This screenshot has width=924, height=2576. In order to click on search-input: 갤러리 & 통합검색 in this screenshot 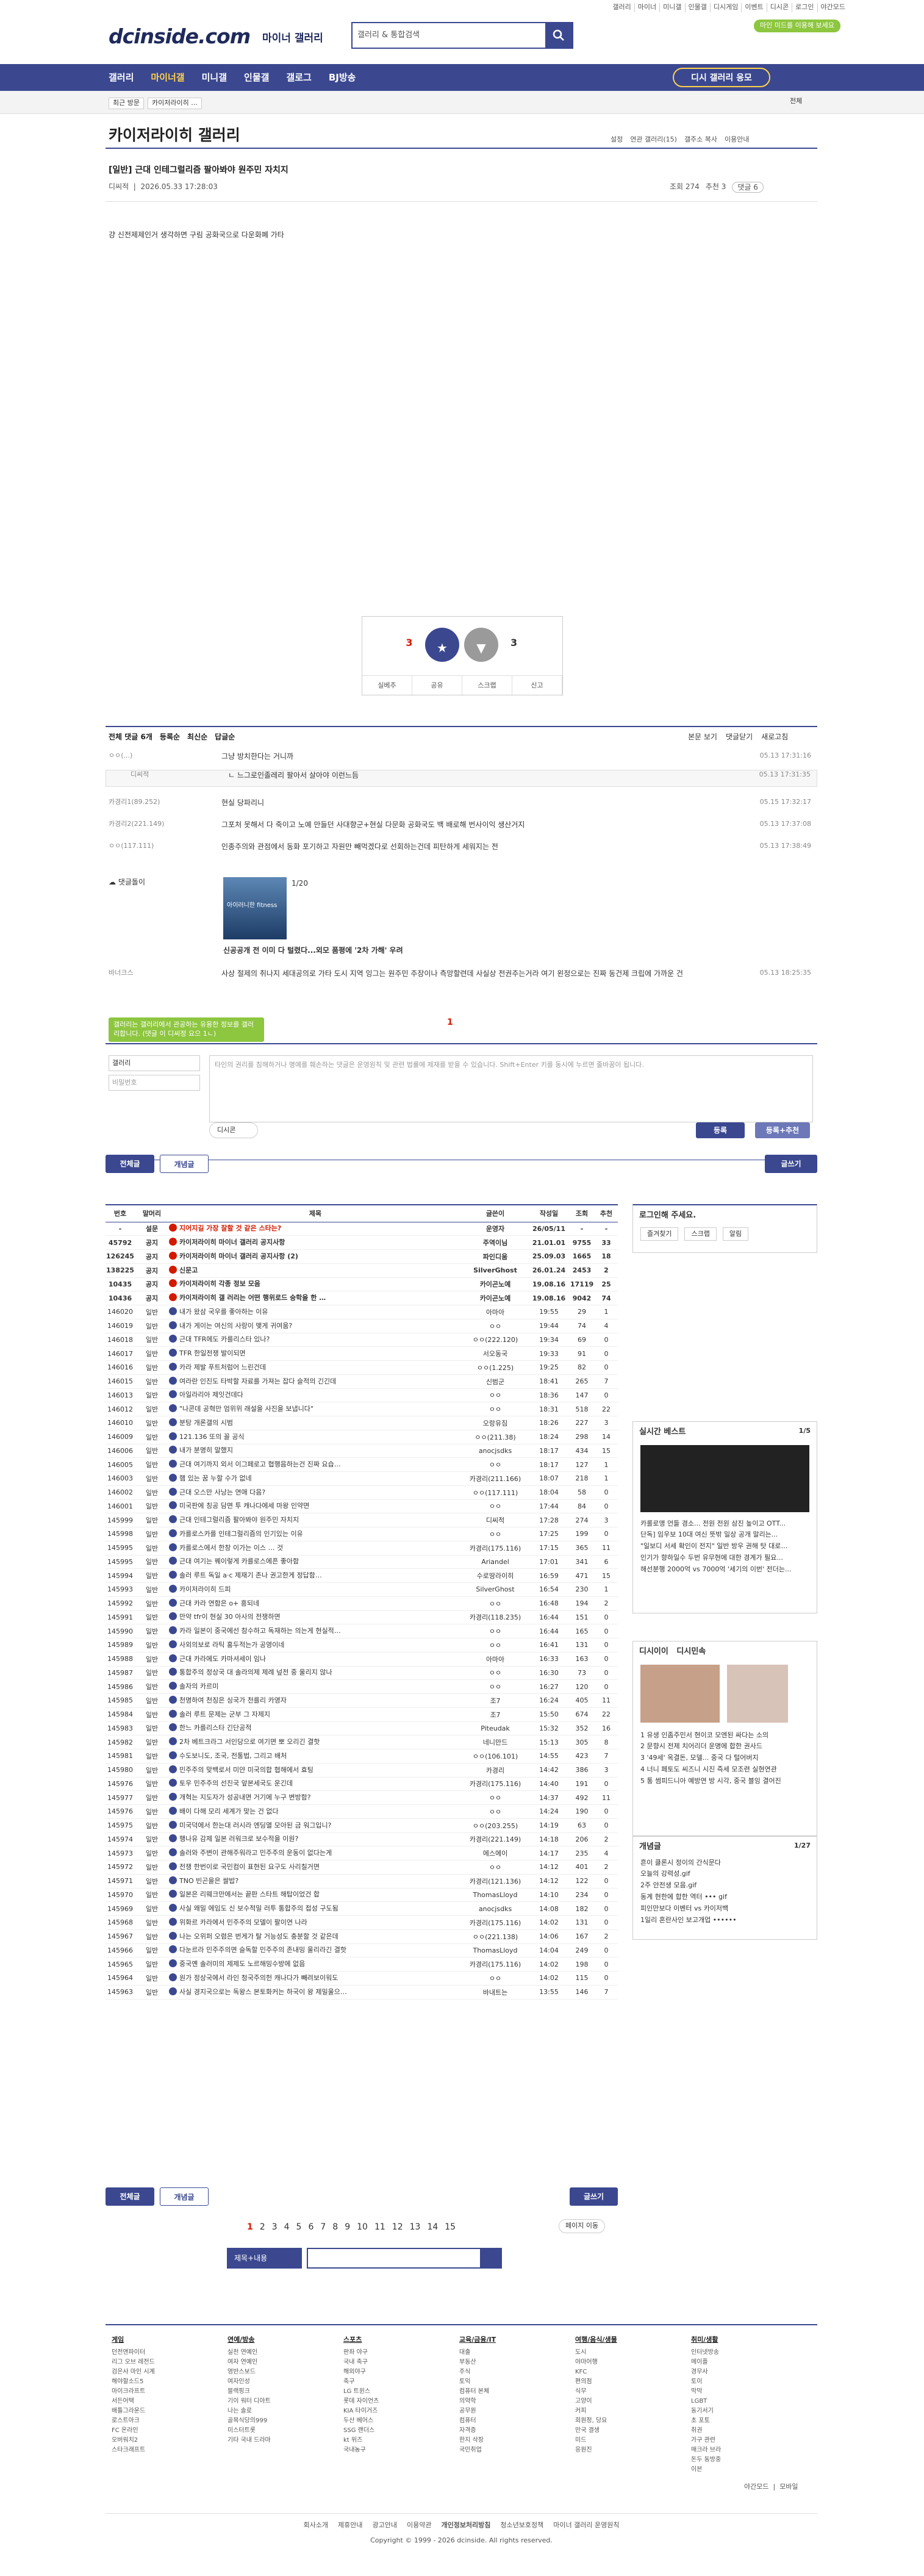, I will do `click(449, 36)`.